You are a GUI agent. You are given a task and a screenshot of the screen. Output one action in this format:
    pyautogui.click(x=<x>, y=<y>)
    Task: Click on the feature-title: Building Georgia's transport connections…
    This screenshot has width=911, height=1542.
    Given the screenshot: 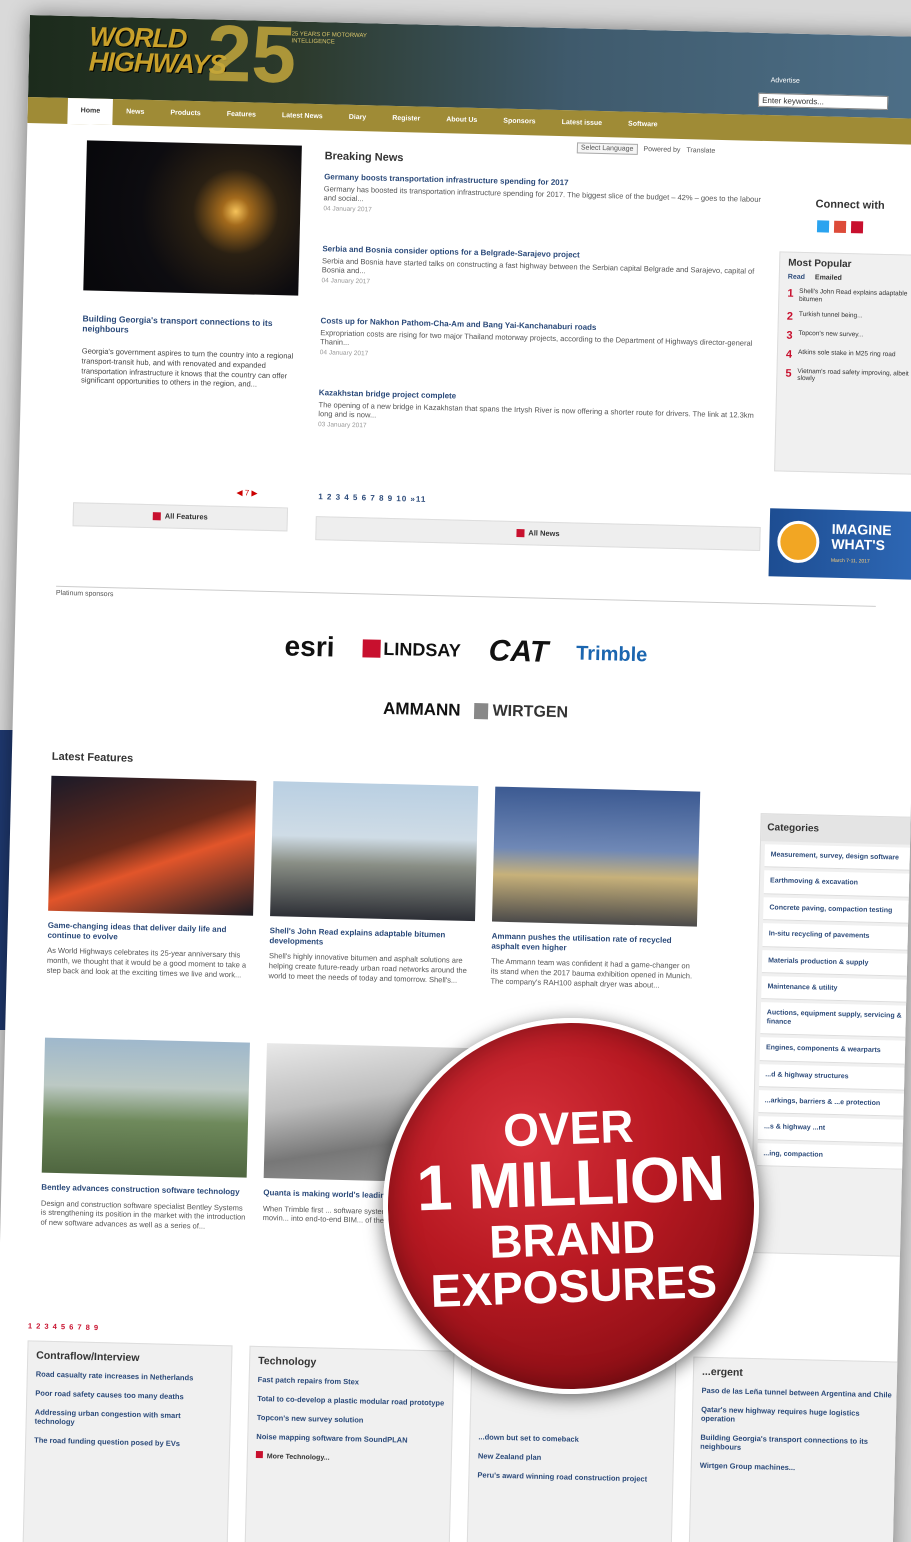 What is the action you would take?
    pyautogui.click(x=189, y=326)
    